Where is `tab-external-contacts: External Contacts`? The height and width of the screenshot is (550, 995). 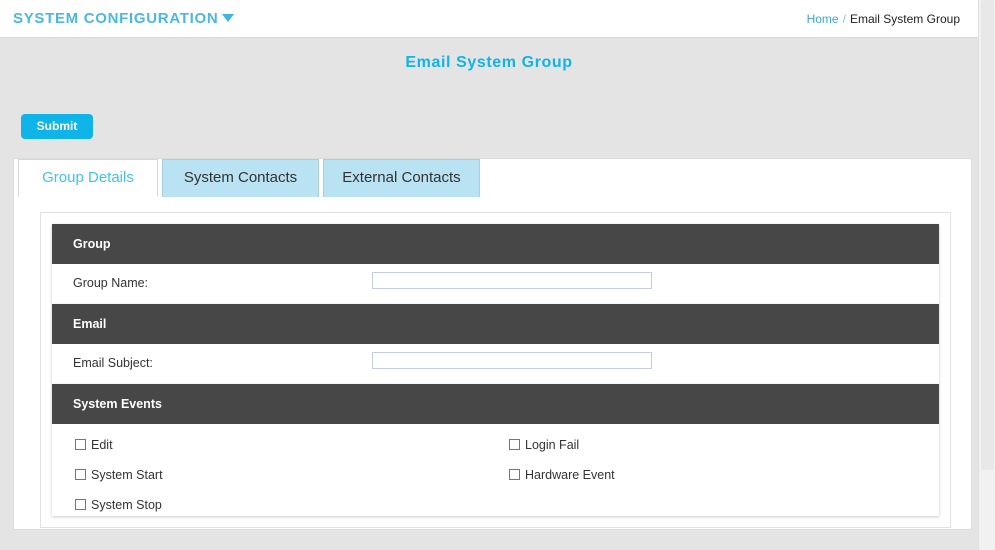
tab-external-contacts: External Contacts is located at coordinates (401, 178).